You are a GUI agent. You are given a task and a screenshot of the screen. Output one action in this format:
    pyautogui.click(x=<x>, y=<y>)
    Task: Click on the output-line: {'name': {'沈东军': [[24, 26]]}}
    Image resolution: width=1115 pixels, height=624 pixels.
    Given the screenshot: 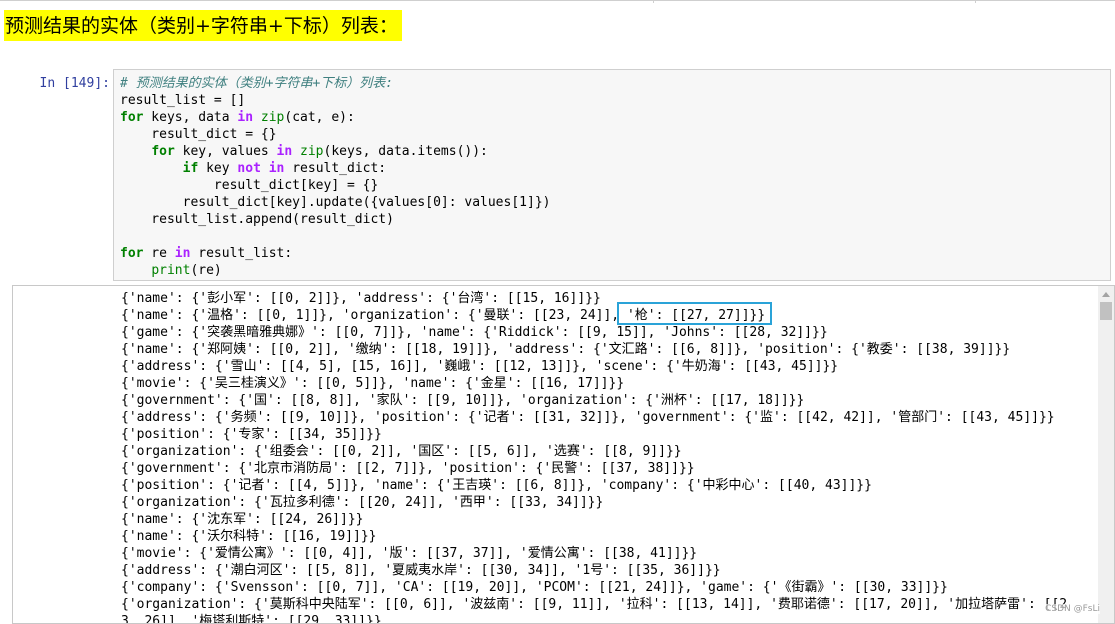 What is the action you would take?
    pyautogui.click(x=242, y=519)
    